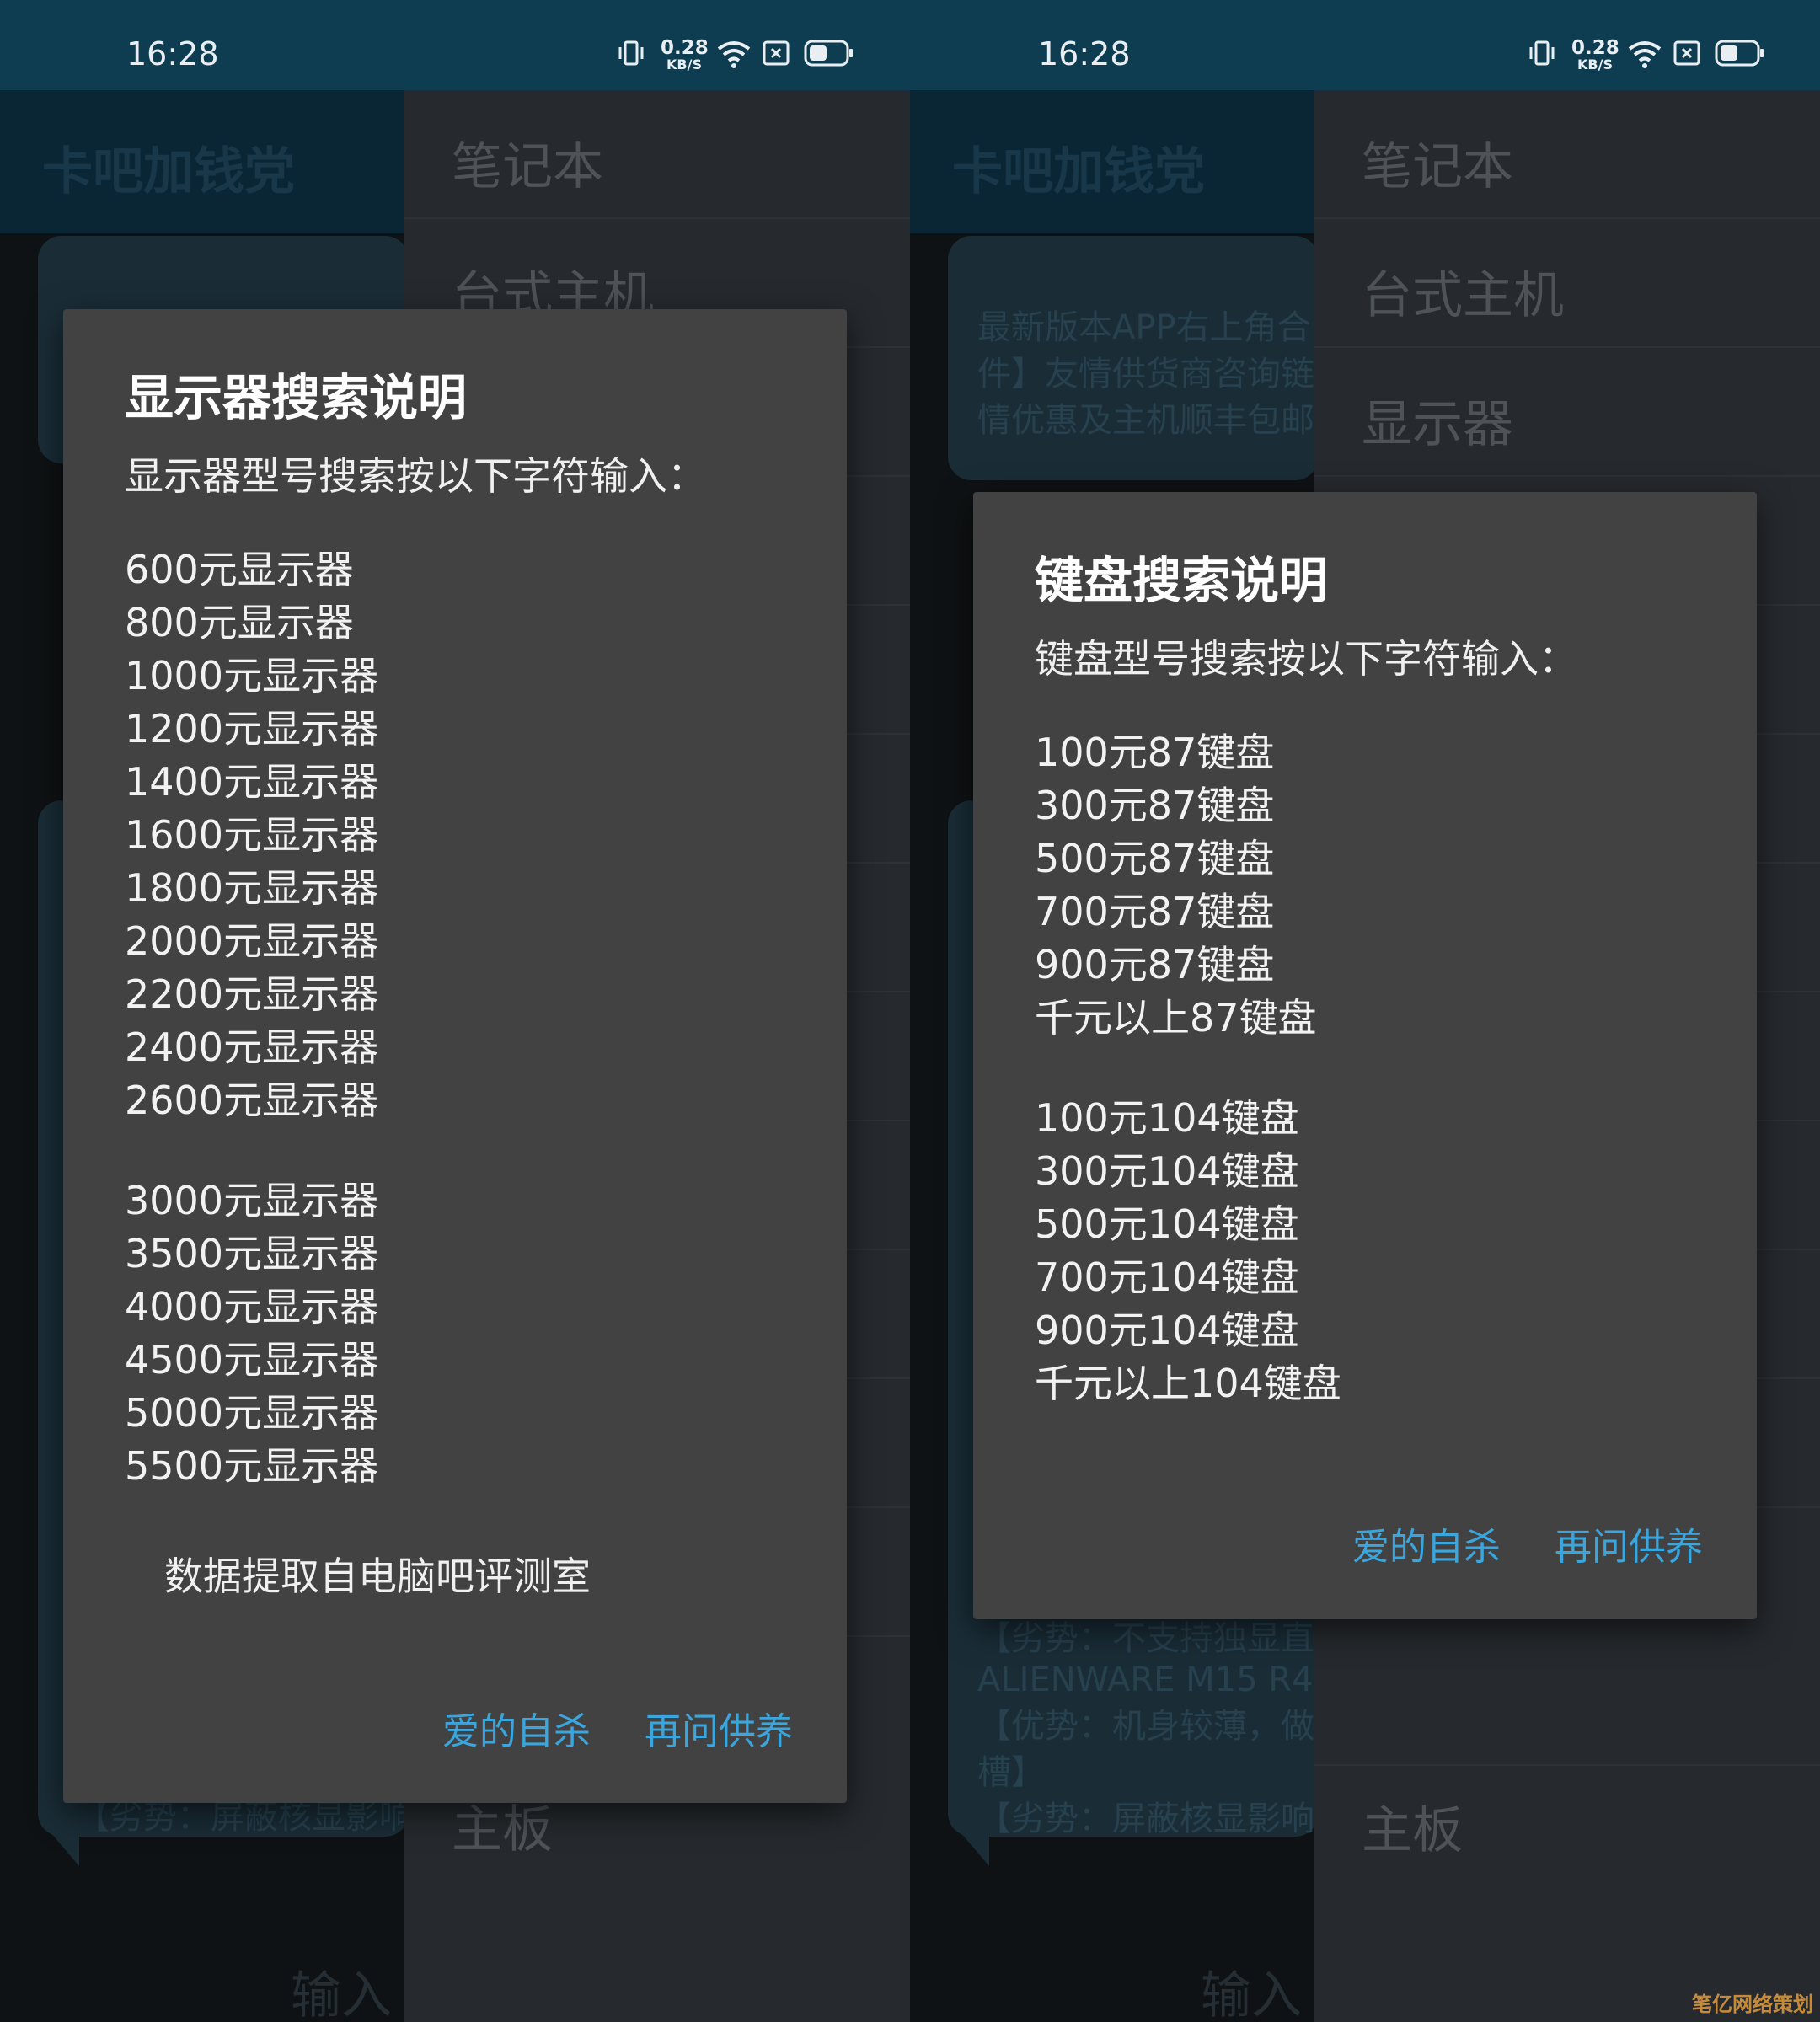 Image resolution: width=1820 pixels, height=2022 pixels. What do you see at coordinates (65, 1849) in the screenshot?
I see `bubble-tail` at bounding box center [65, 1849].